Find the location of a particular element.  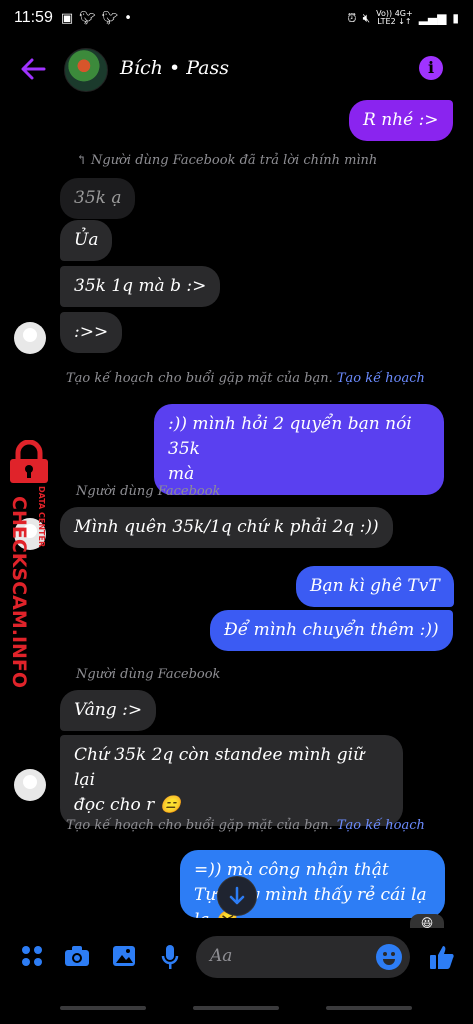

message-outgoing: R nhé :> is located at coordinates (401, 120).